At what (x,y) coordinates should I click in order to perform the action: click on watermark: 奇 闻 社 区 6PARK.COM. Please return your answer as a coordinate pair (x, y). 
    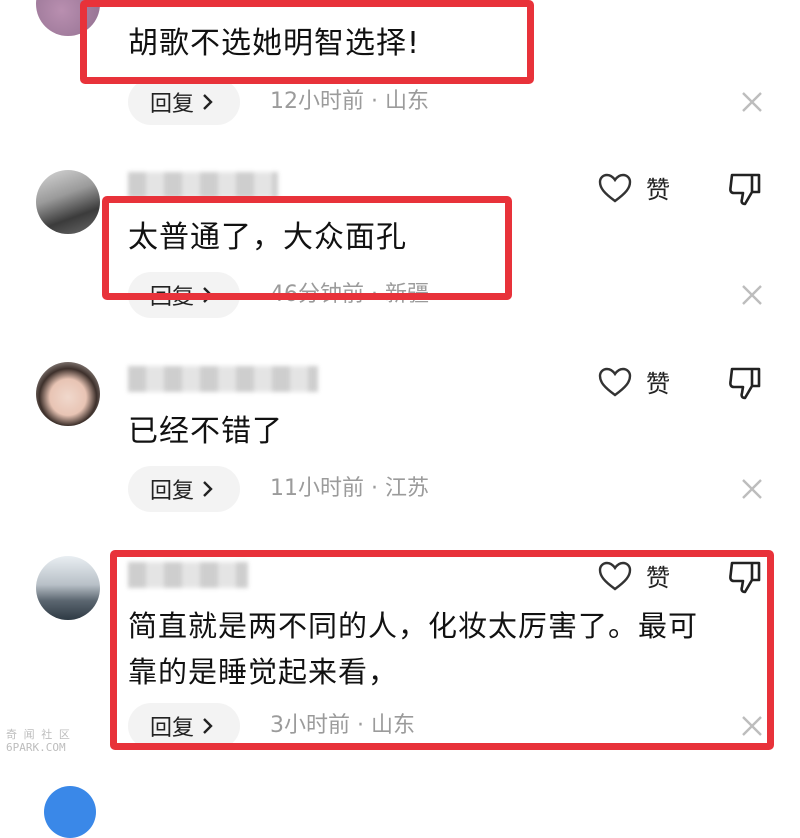
    Looking at the image, I should click on (38, 741).